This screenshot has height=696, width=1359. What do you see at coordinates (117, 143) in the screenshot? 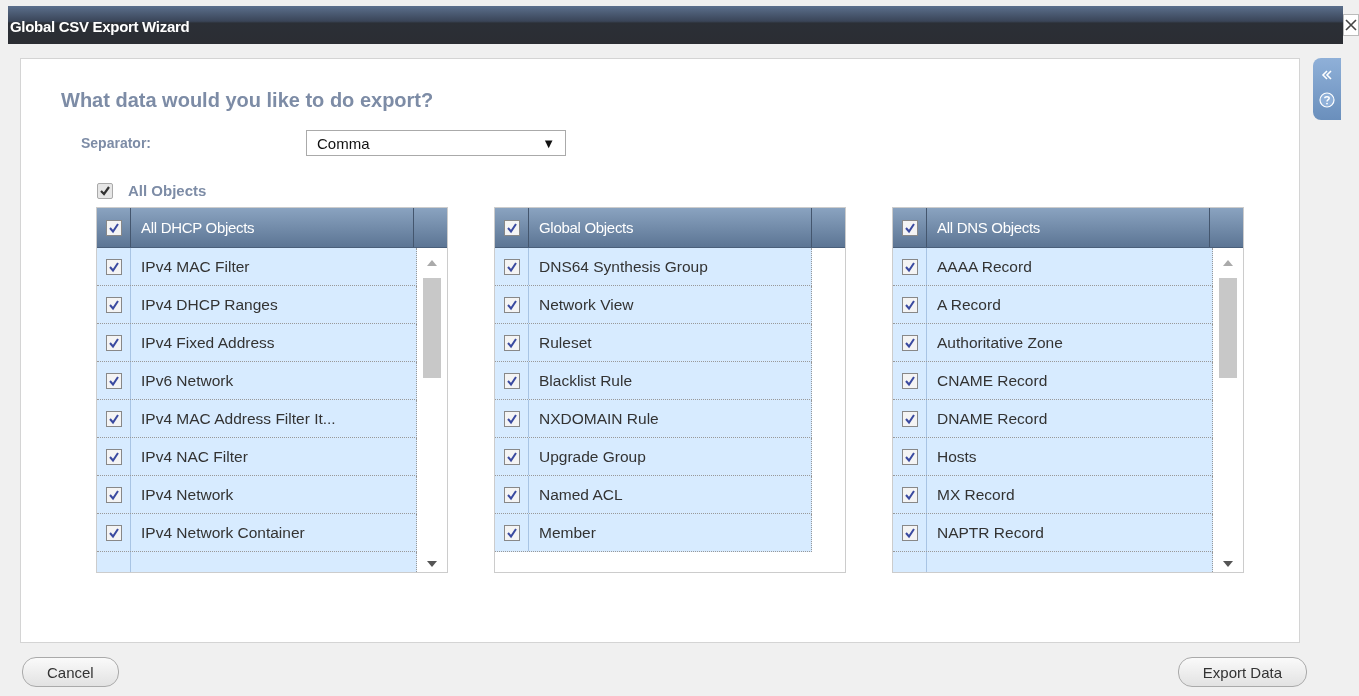
I see `separator-label: Separator:` at bounding box center [117, 143].